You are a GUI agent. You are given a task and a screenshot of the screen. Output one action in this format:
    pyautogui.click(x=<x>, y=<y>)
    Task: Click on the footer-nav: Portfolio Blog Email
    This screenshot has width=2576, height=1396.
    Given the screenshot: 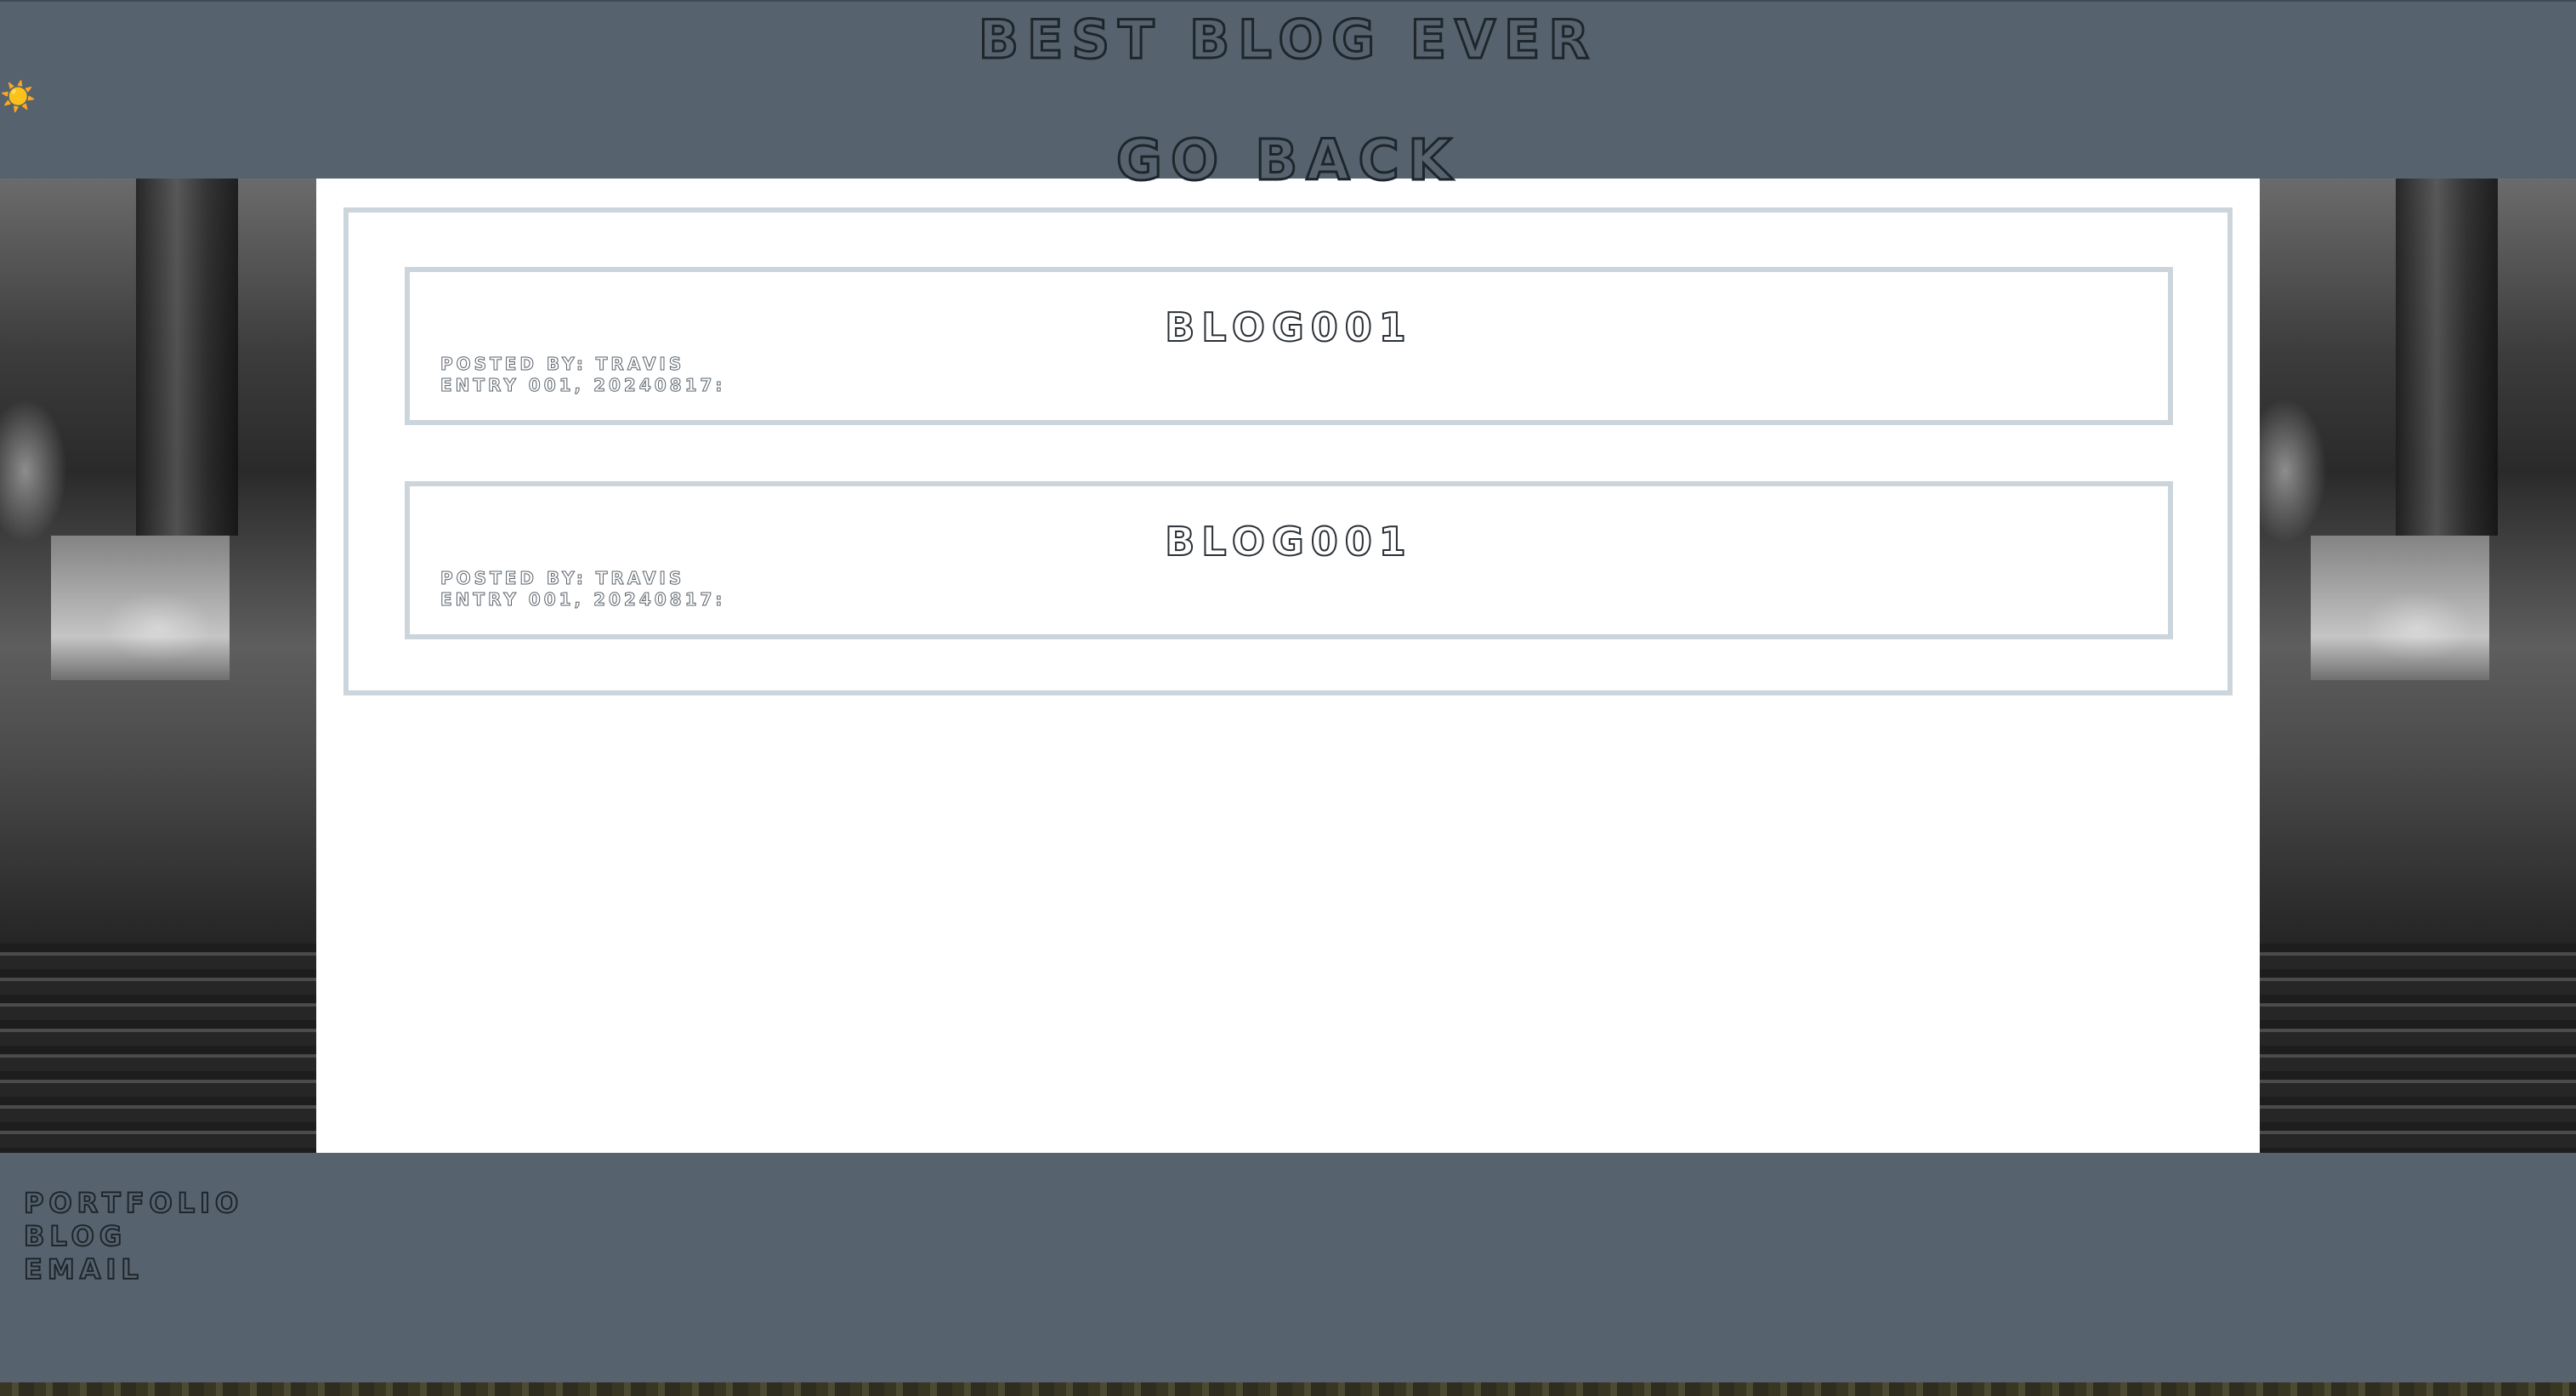 What is the action you would take?
    pyautogui.click(x=133, y=1236)
    